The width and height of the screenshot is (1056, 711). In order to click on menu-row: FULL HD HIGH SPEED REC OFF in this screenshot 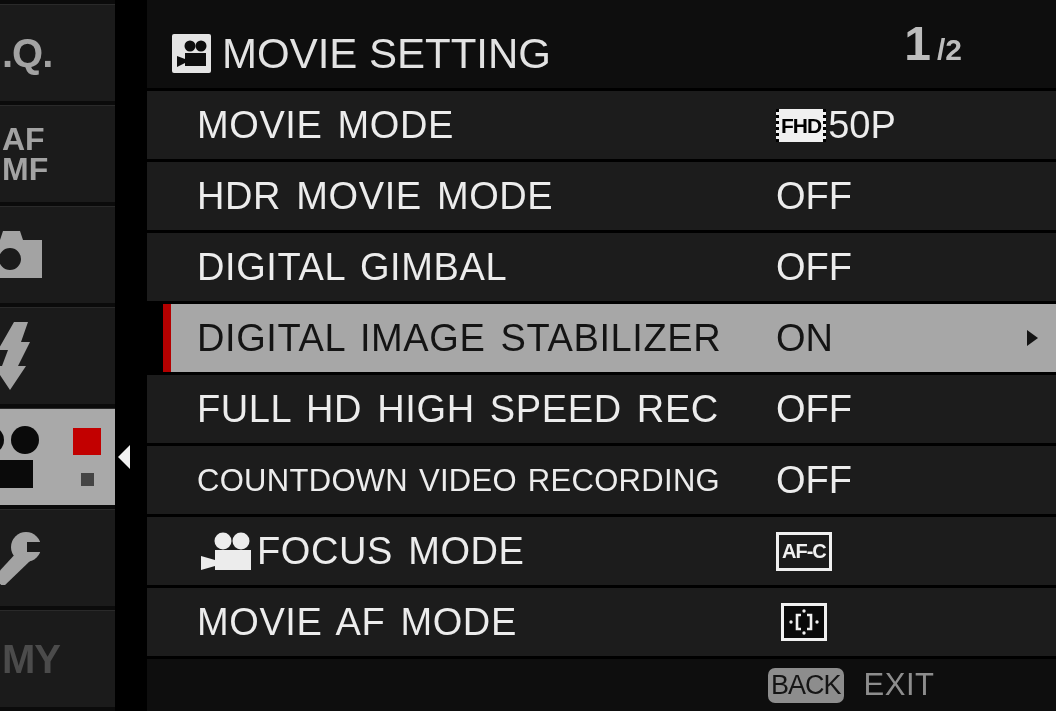, I will do `click(601, 409)`.